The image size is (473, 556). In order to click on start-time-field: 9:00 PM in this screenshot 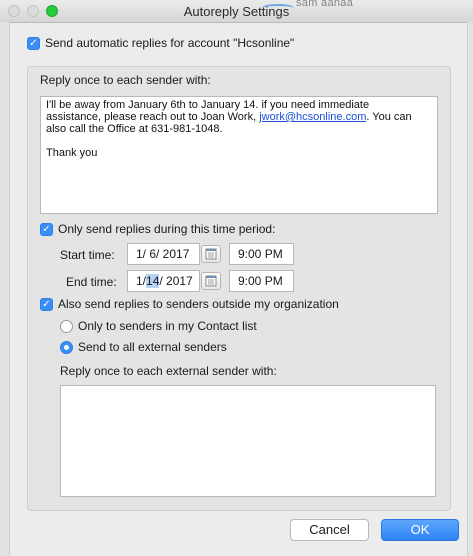, I will do `click(261, 254)`.